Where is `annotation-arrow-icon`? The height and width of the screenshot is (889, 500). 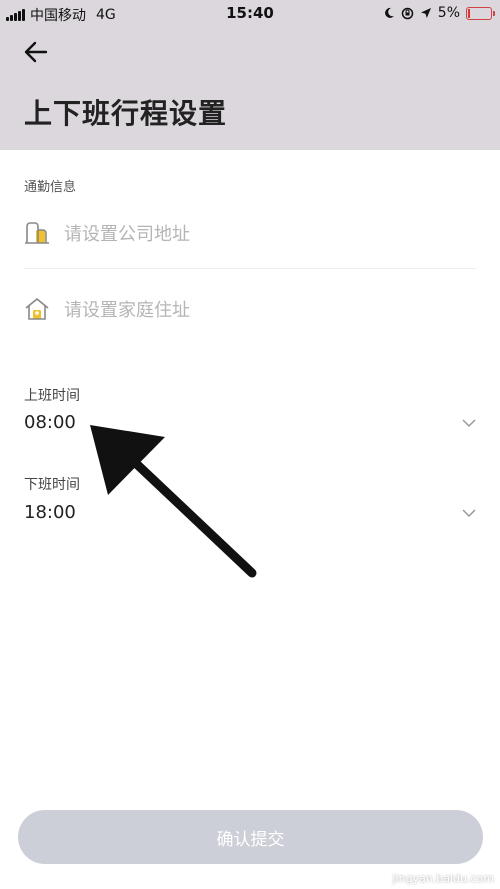 annotation-arrow-icon is located at coordinates (173, 501).